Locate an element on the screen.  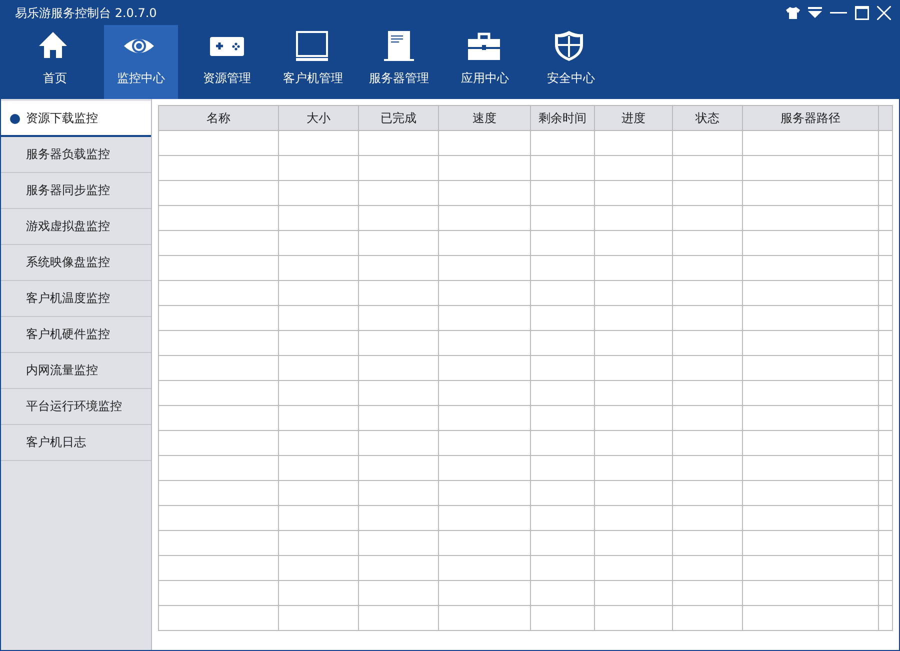
toolbar-tab: 服务器管理 is located at coordinates (399, 62).